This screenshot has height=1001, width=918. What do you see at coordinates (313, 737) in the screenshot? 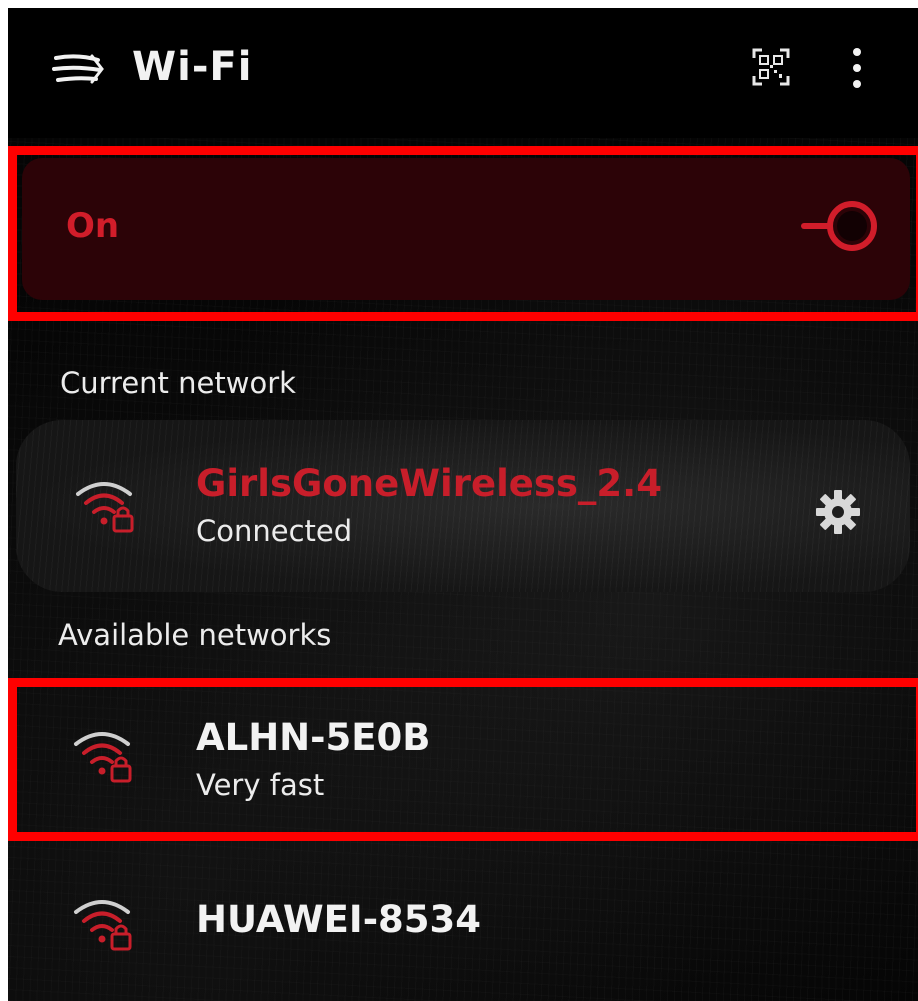
I see `network-name: ALHN-5E0B` at bounding box center [313, 737].